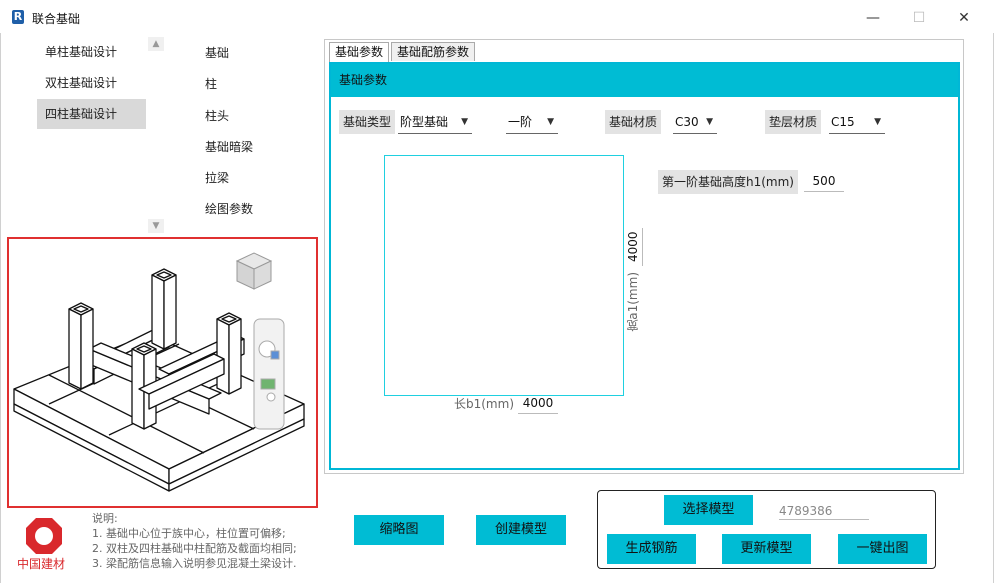  What do you see at coordinates (497, 17) in the screenshot?
I see `title-bar` at bounding box center [497, 17].